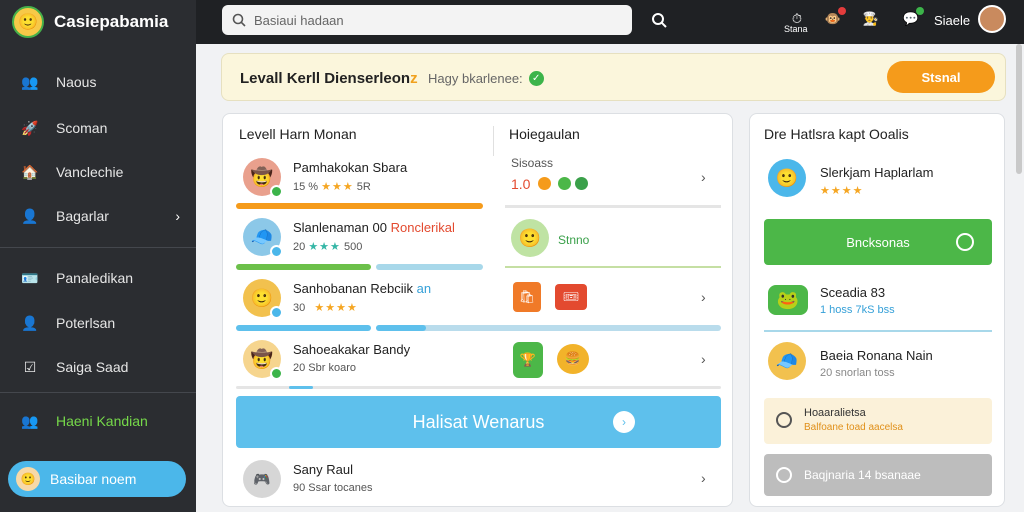  What do you see at coordinates (98, 278) in the screenshot?
I see `sidebar-item-panaledikan: 🪪 Panaledikan` at bounding box center [98, 278].